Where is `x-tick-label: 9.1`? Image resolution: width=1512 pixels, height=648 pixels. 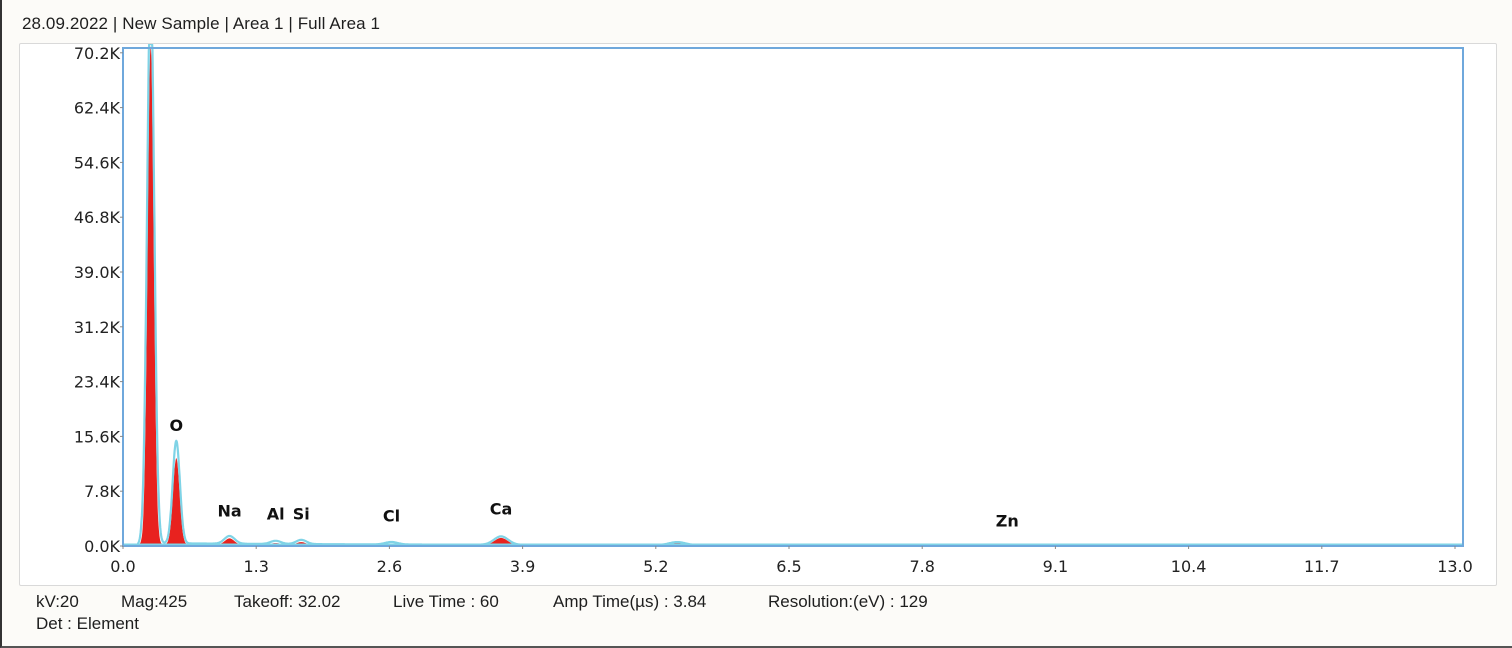
x-tick-label: 9.1 is located at coordinates (1055, 566).